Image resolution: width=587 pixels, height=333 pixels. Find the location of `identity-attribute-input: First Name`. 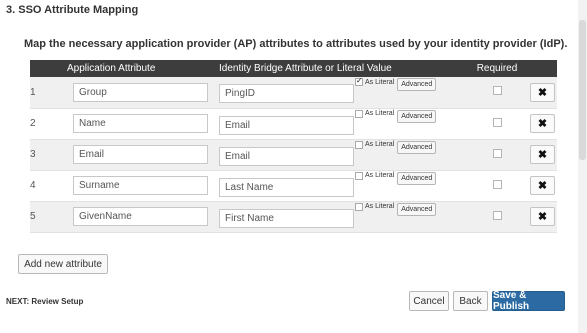

identity-attribute-input: First Name is located at coordinates (286, 218).